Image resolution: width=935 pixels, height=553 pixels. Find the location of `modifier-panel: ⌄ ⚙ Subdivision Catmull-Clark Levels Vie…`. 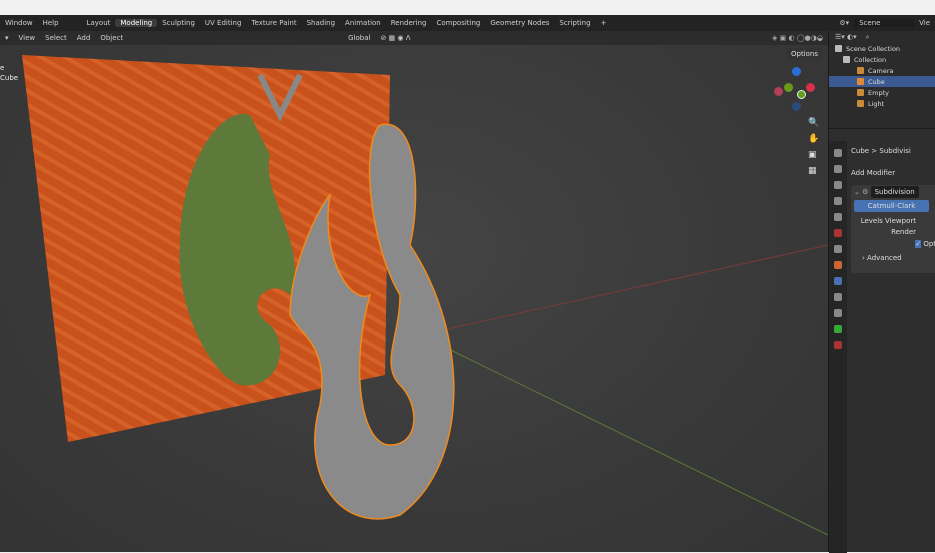

modifier-panel: ⌄ ⚙ Subdivision Catmull-Clark Levels Vie… is located at coordinates (893, 229).